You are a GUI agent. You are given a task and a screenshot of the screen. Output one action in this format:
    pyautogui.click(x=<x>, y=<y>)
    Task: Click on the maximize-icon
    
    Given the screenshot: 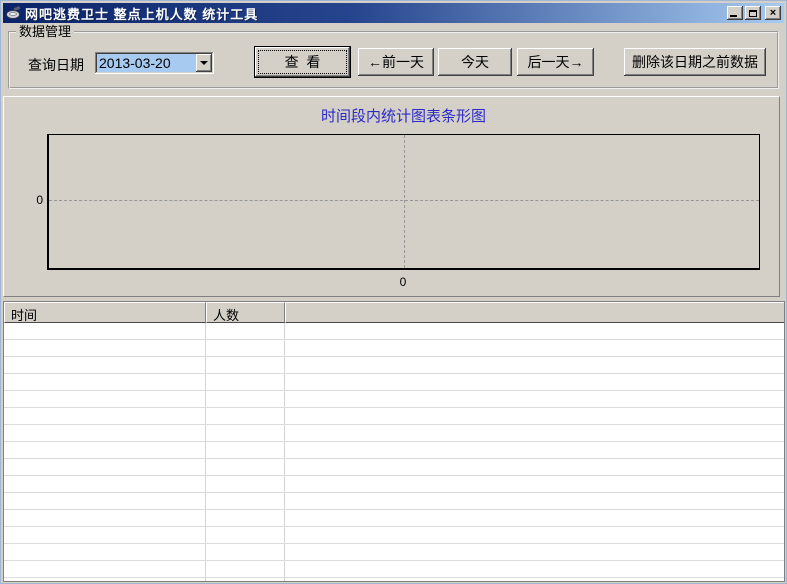 What is the action you would take?
    pyautogui.click(x=753, y=13)
    